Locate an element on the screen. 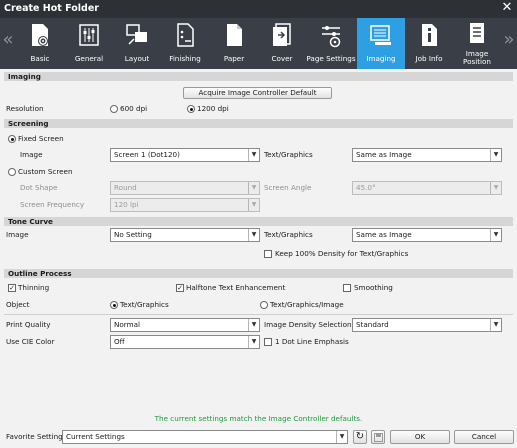 This screenshot has width=517, height=448. cie-color-label: Use CIE Color is located at coordinates (30, 341).